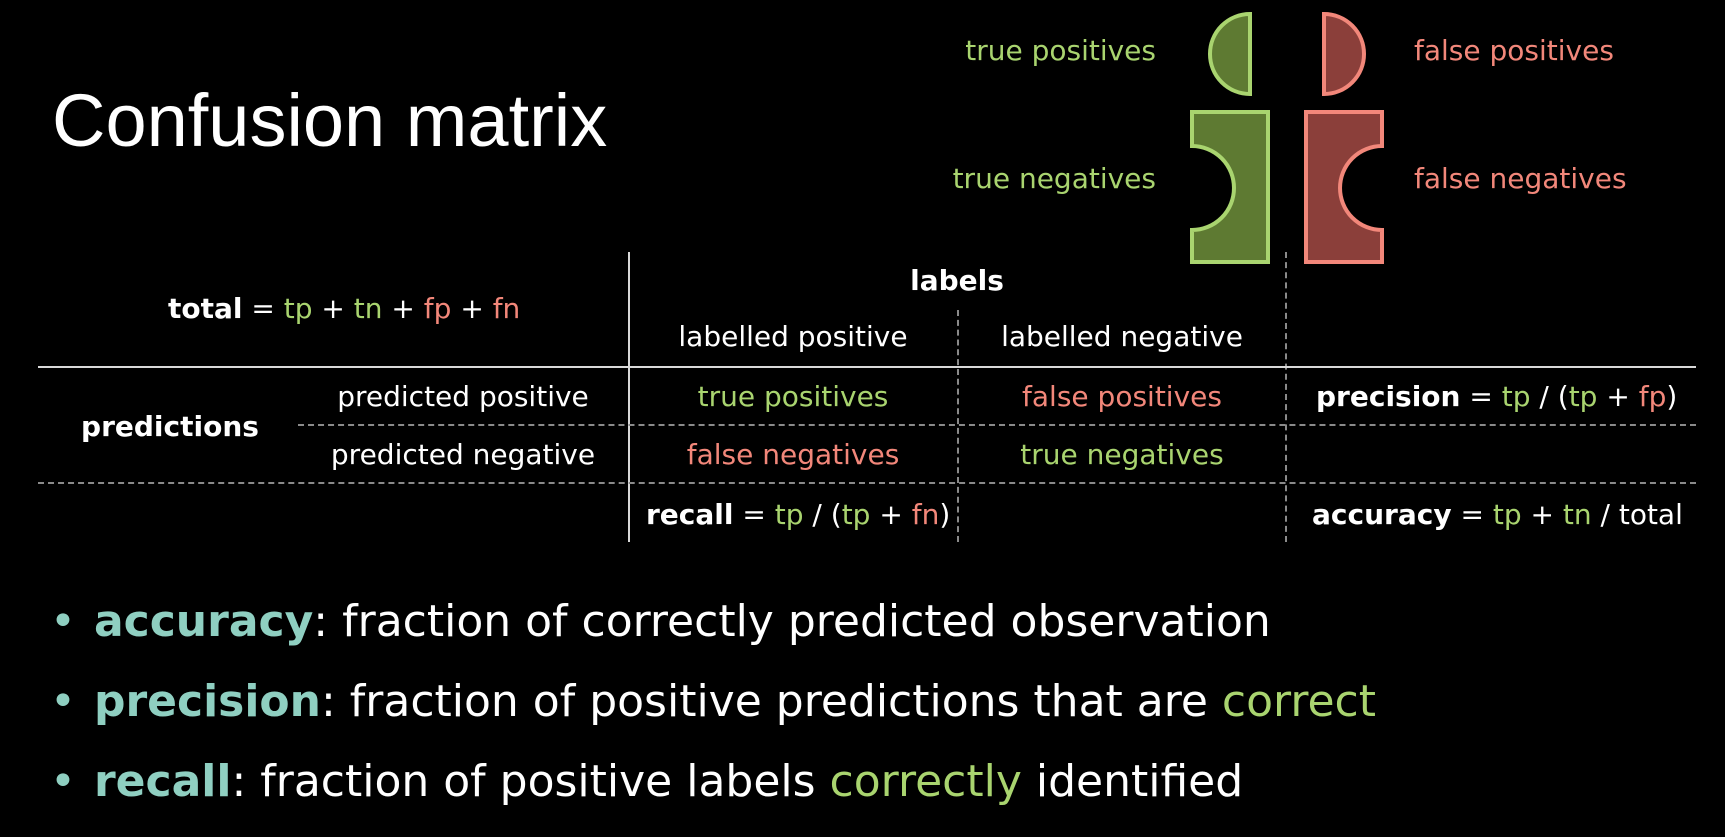 The width and height of the screenshot is (1725, 837). What do you see at coordinates (793, 396) in the screenshot?
I see `cell-true-positives: true positives` at bounding box center [793, 396].